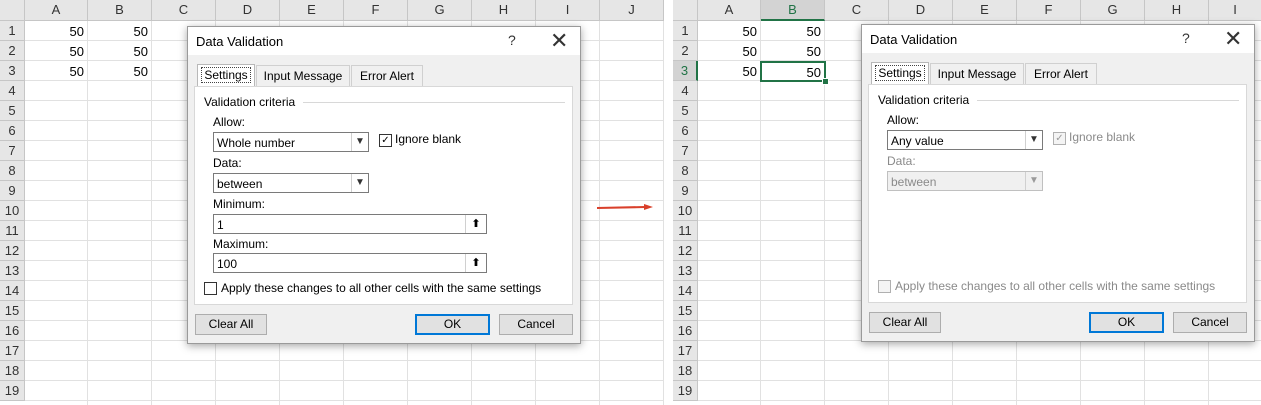  What do you see at coordinates (793, 71) in the screenshot?
I see `cell-b3-selected: 50` at bounding box center [793, 71].